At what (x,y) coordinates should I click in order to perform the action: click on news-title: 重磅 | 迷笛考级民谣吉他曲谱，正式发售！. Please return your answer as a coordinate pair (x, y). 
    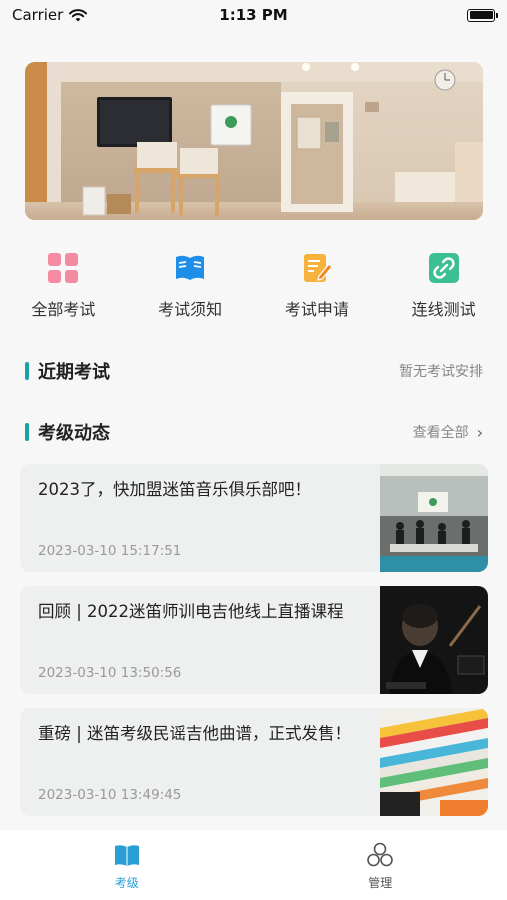
    Looking at the image, I should click on (195, 733).